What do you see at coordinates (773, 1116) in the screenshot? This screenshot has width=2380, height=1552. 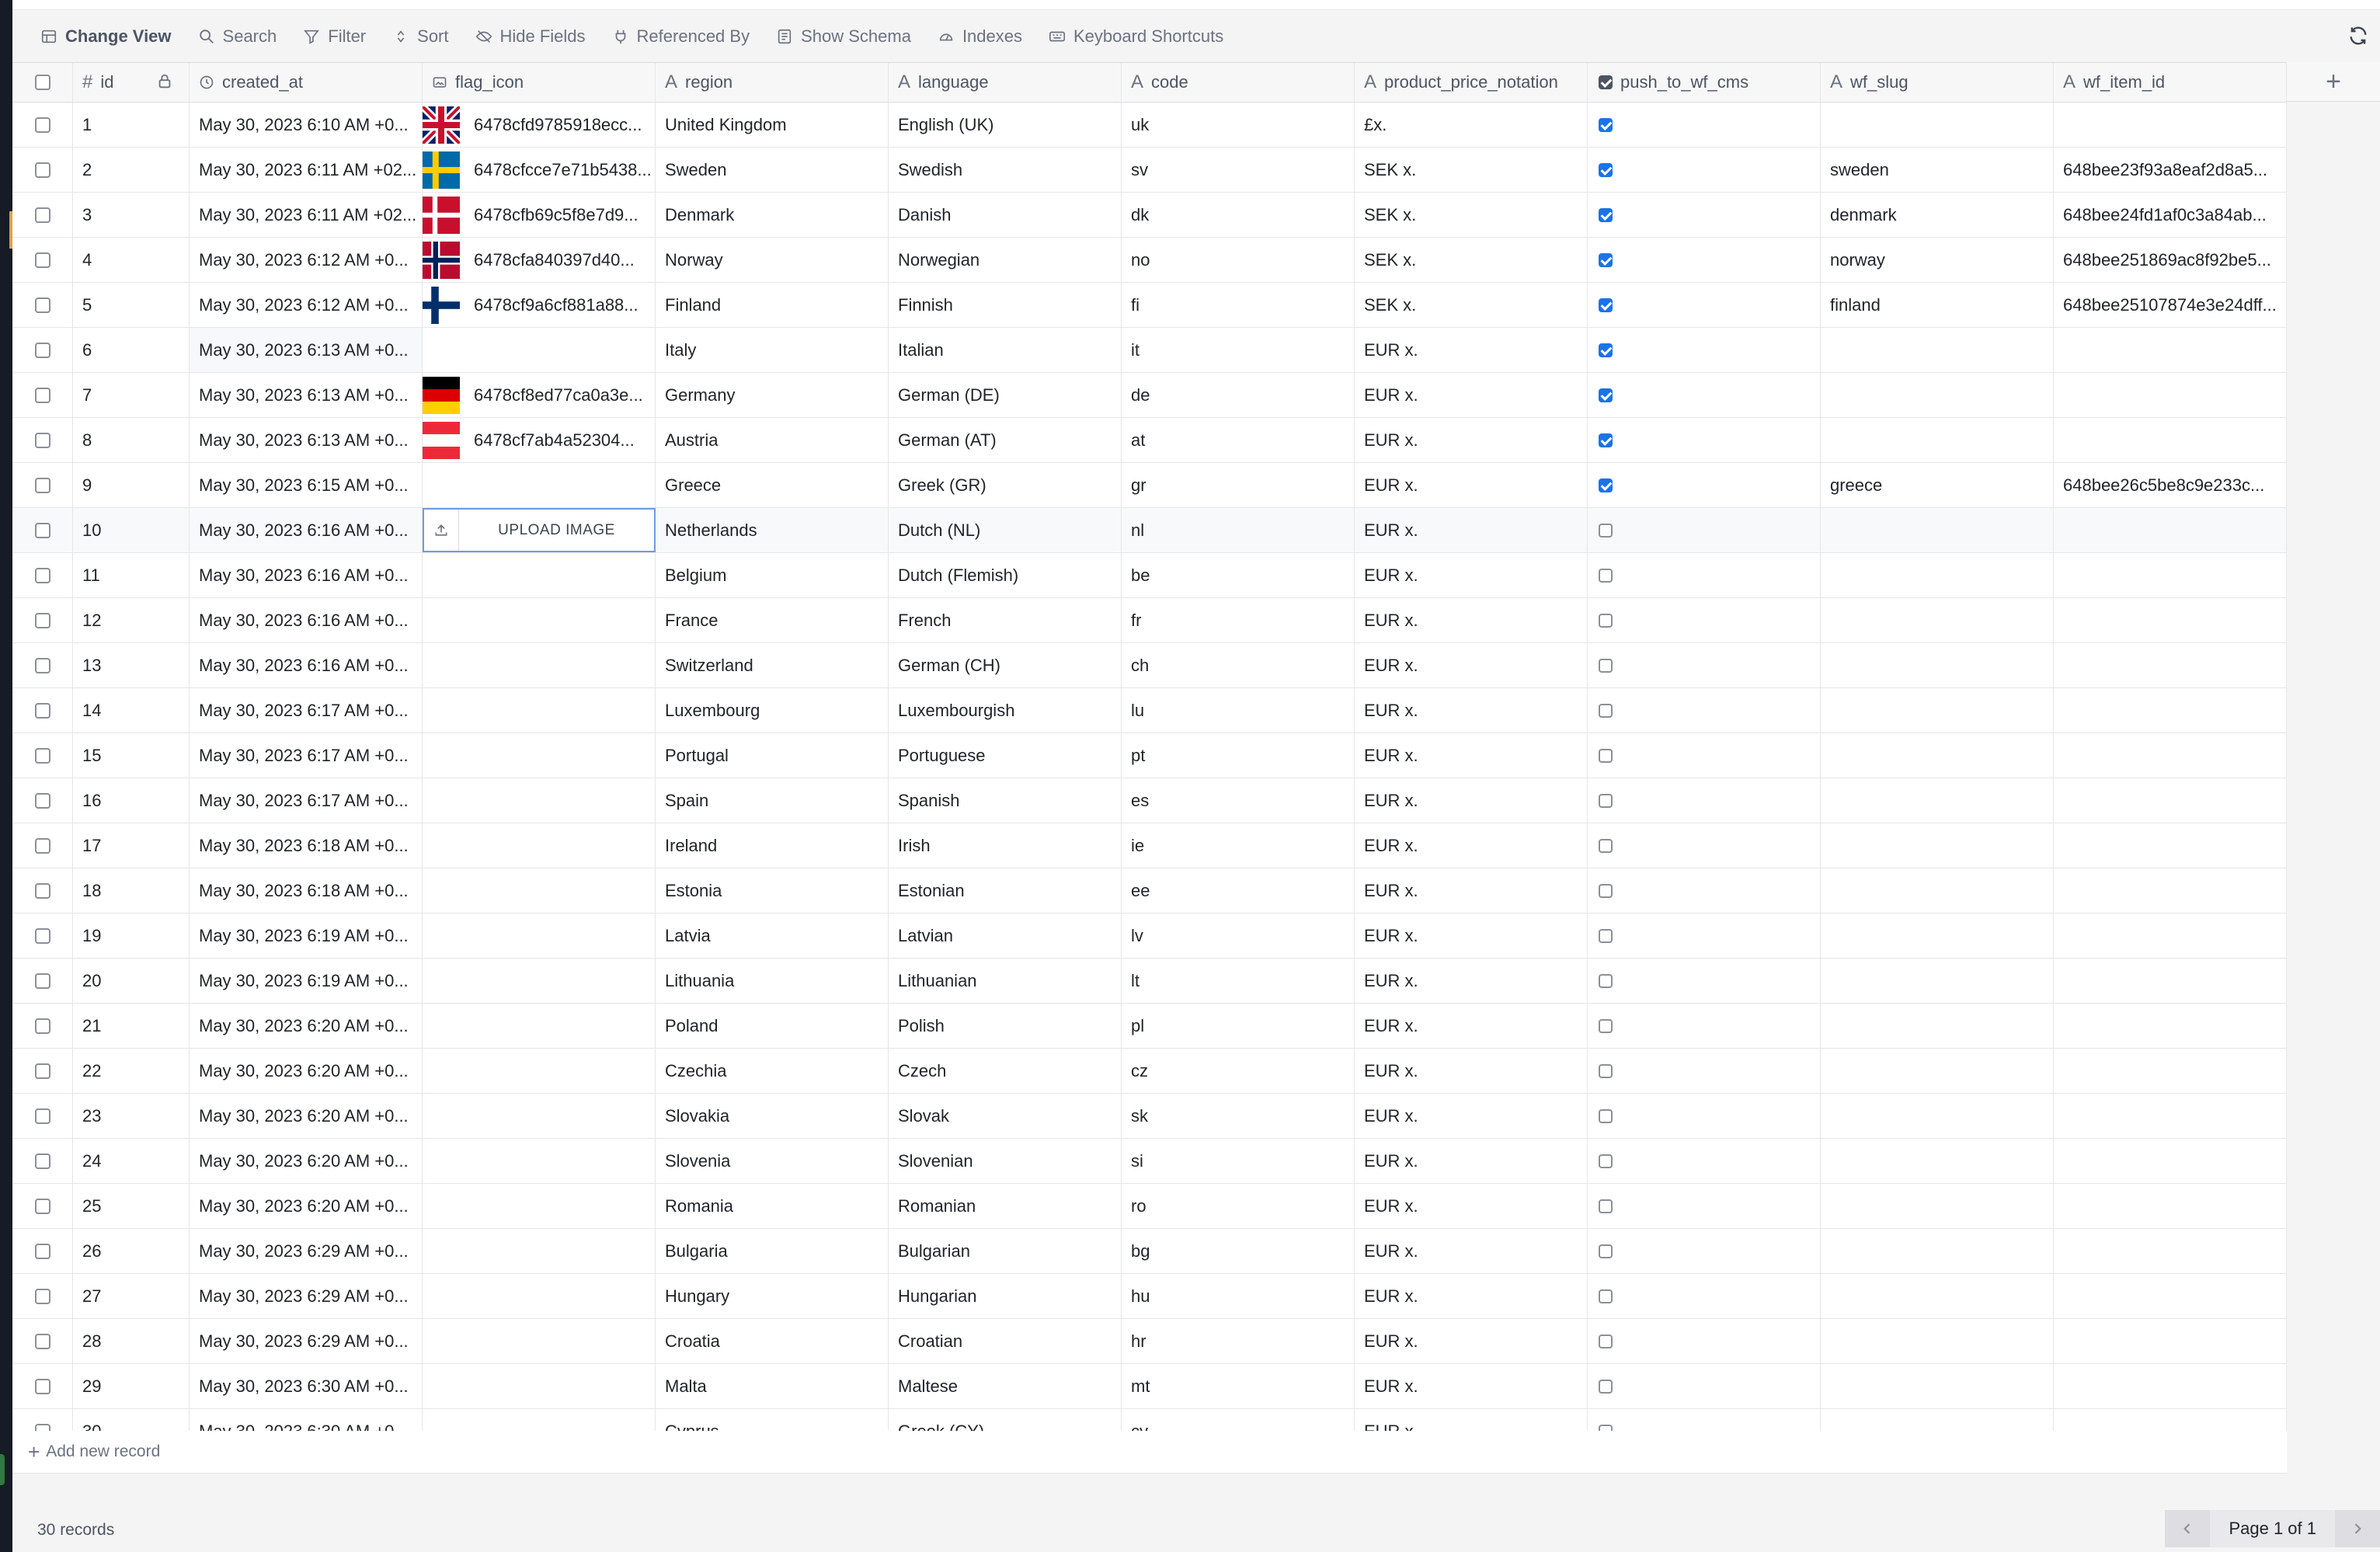 I see `region-cell: Slovakia` at bounding box center [773, 1116].